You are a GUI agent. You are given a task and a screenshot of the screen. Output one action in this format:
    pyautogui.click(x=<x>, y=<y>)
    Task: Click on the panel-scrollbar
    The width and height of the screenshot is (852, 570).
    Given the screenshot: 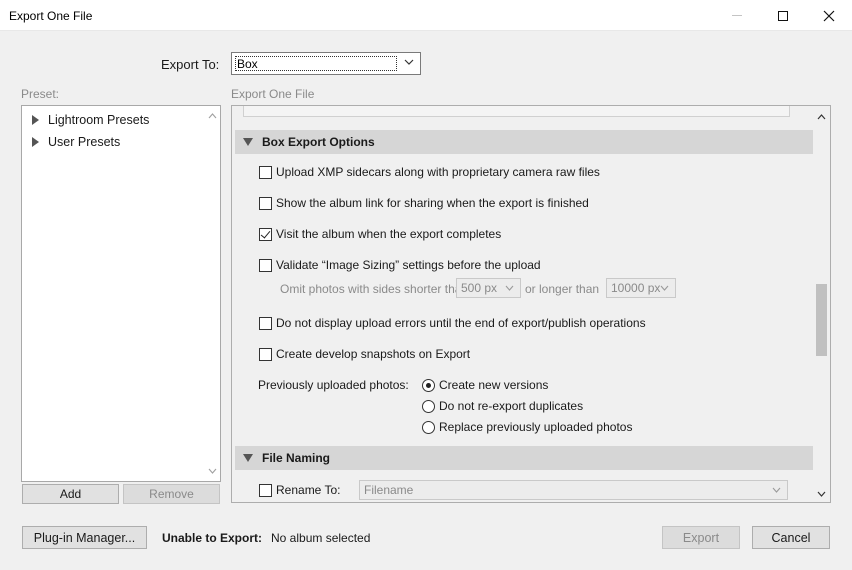 What is the action you would take?
    pyautogui.click(x=821, y=304)
    